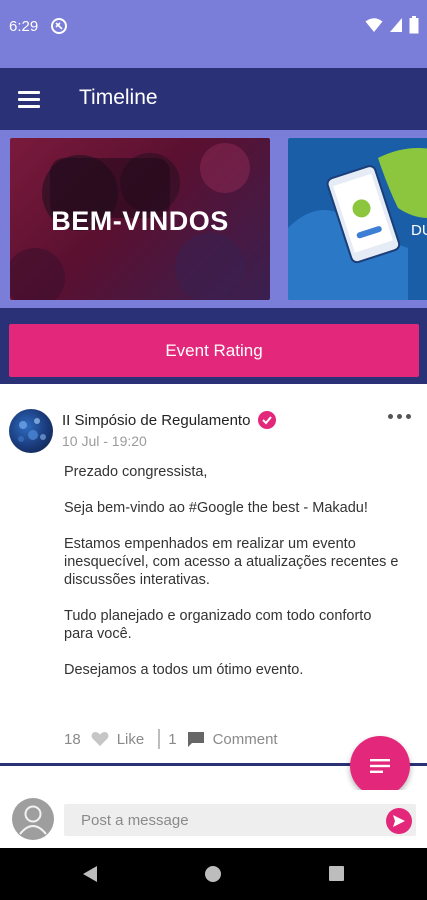 The image size is (427, 900). What do you see at coordinates (240, 820) in the screenshot?
I see `message-input` at bounding box center [240, 820].